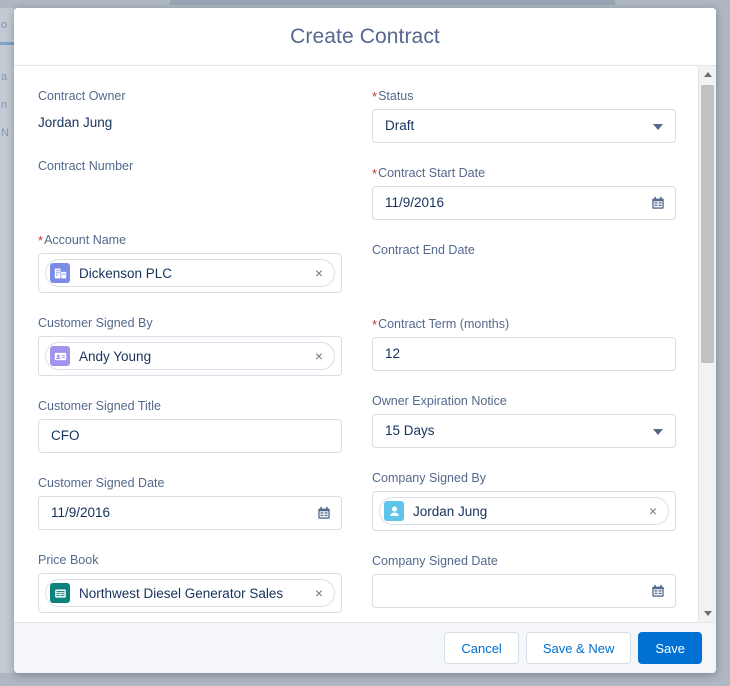  I want to click on company-signed-date-date-input, so click(524, 591).